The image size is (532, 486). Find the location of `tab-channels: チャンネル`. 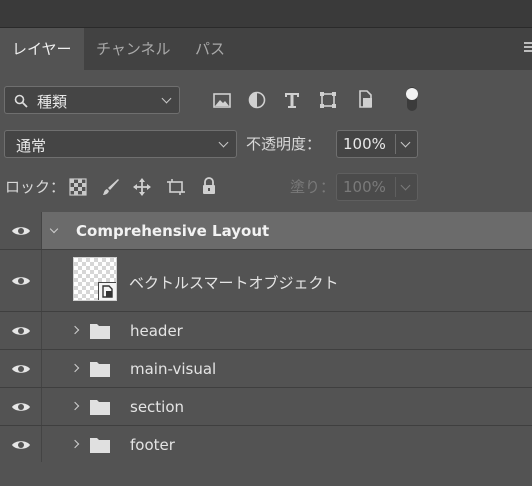

tab-channels: チャンネル is located at coordinates (133, 49).